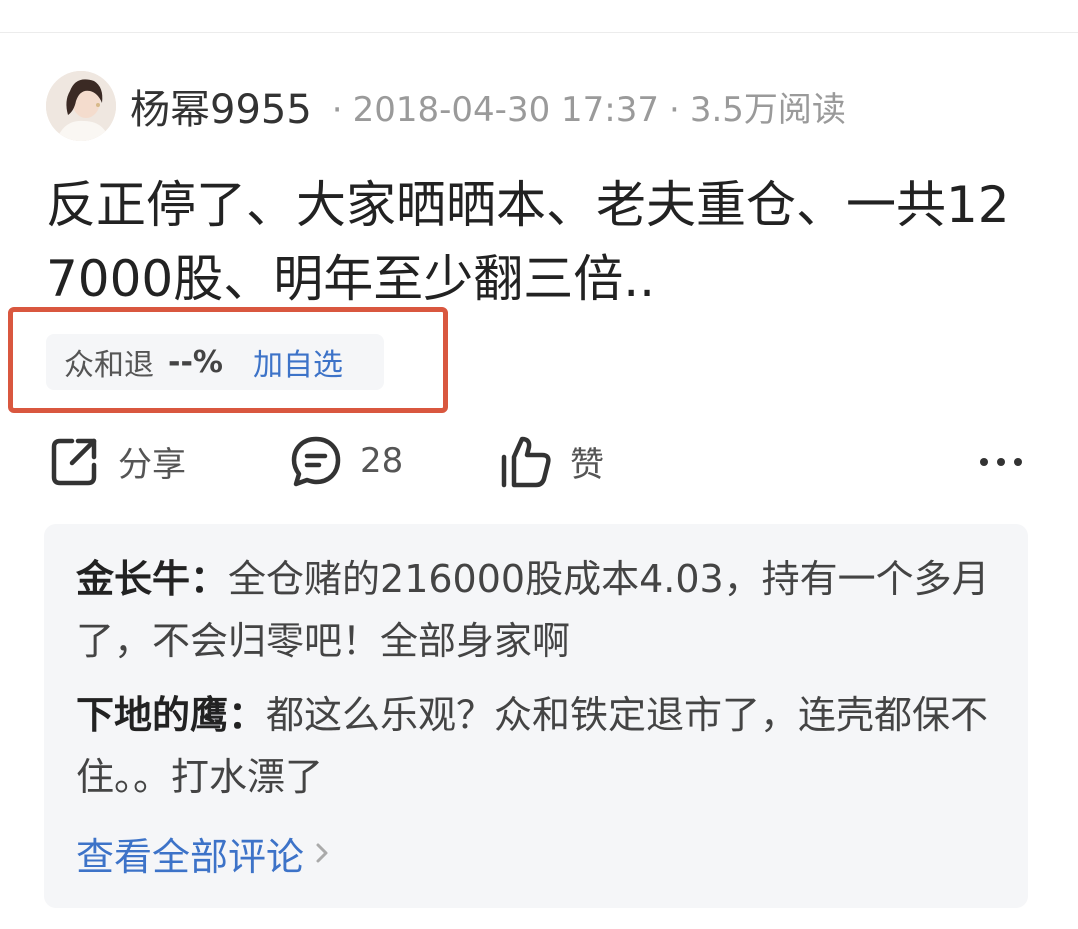 Image resolution: width=1078 pixels, height=929 pixels. I want to click on stock-name: 众和退, so click(109, 365).